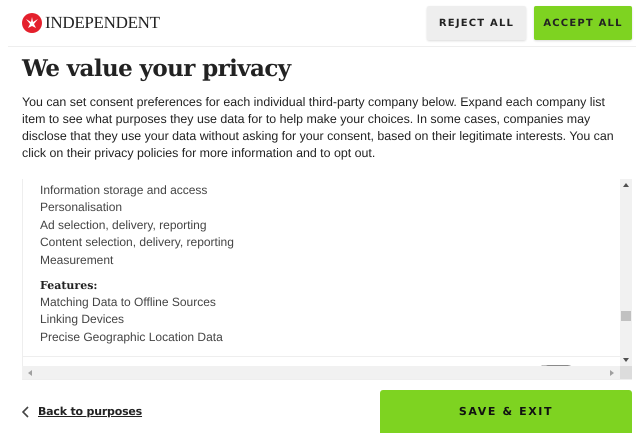 The image size is (636, 436). I want to click on purpose-item: Information storage and access, so click(124, 190).